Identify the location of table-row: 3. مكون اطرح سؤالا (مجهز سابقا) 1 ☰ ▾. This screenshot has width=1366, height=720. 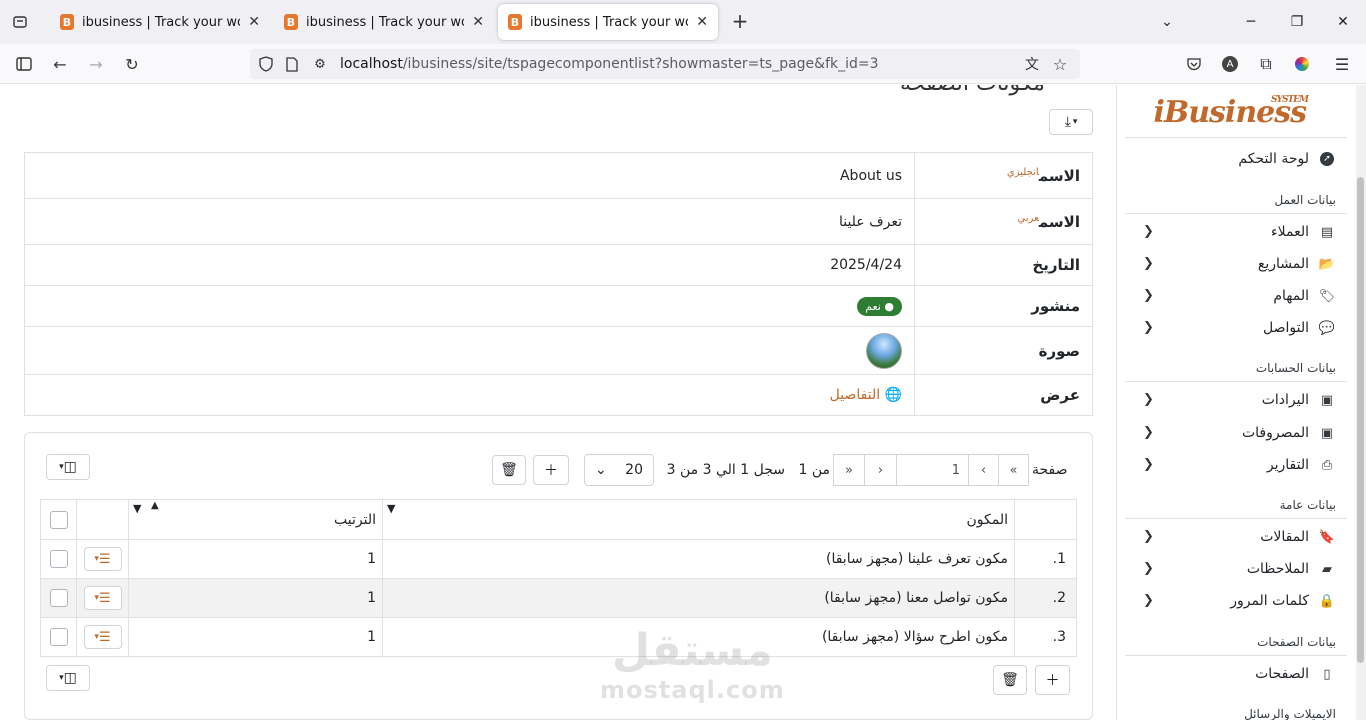
(558, 637).